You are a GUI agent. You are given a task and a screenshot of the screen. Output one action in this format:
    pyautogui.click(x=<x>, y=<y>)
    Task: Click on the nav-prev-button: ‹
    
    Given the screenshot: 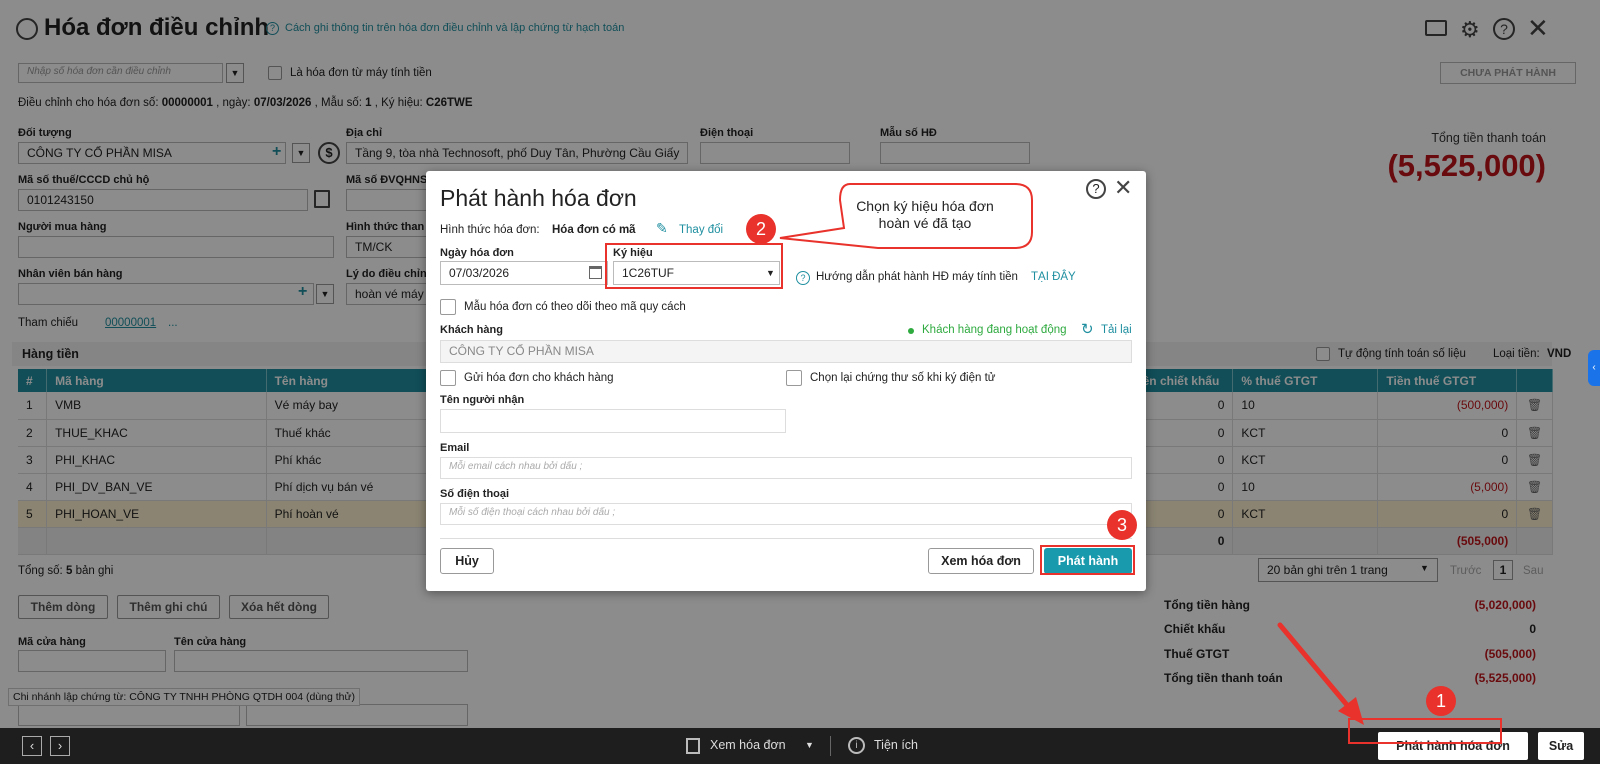 What is the action you would take?
    pyautogui.click(x=32, y=746)
    